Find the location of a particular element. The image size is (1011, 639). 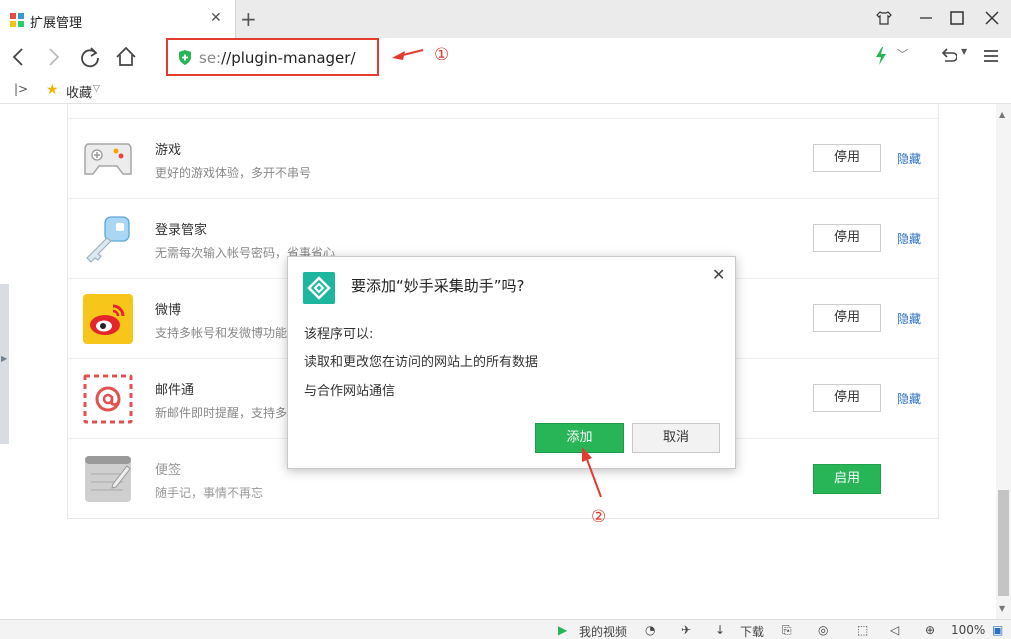

home-icon is located at coordinates (126, 57).